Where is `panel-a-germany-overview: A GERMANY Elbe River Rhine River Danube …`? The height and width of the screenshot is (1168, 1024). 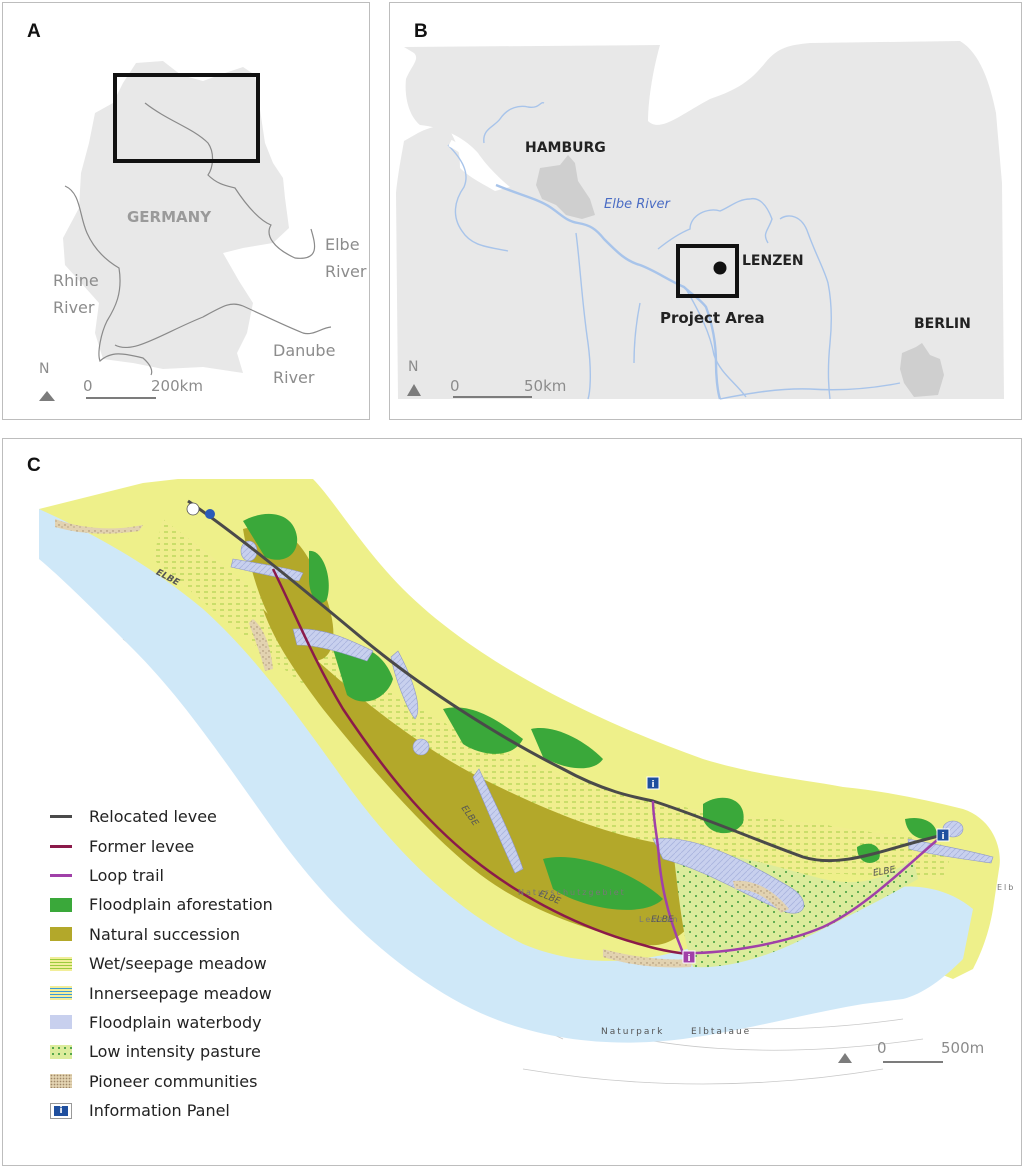 panel-a-germany-overview: A GERMANY Elbe River Rhine River Danube … is located at coordinates (186, 211).